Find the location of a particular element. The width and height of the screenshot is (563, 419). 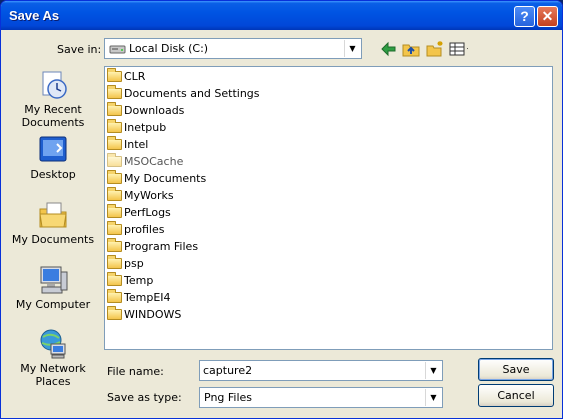

list-item: psp is located at coordinates (125, 263).